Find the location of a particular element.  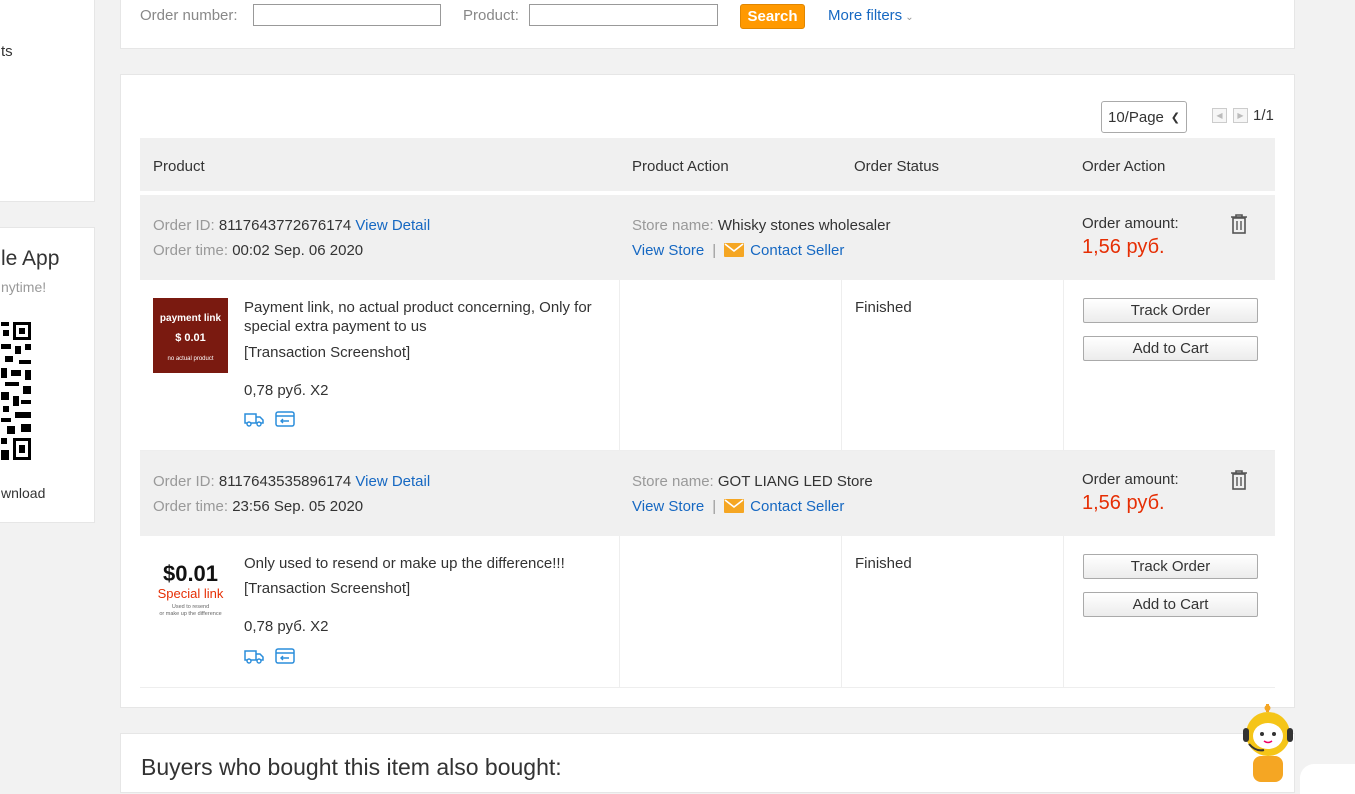

order-id-line: Order ID: 8117643772676174 View Detail is located at coordinates (291, 225).